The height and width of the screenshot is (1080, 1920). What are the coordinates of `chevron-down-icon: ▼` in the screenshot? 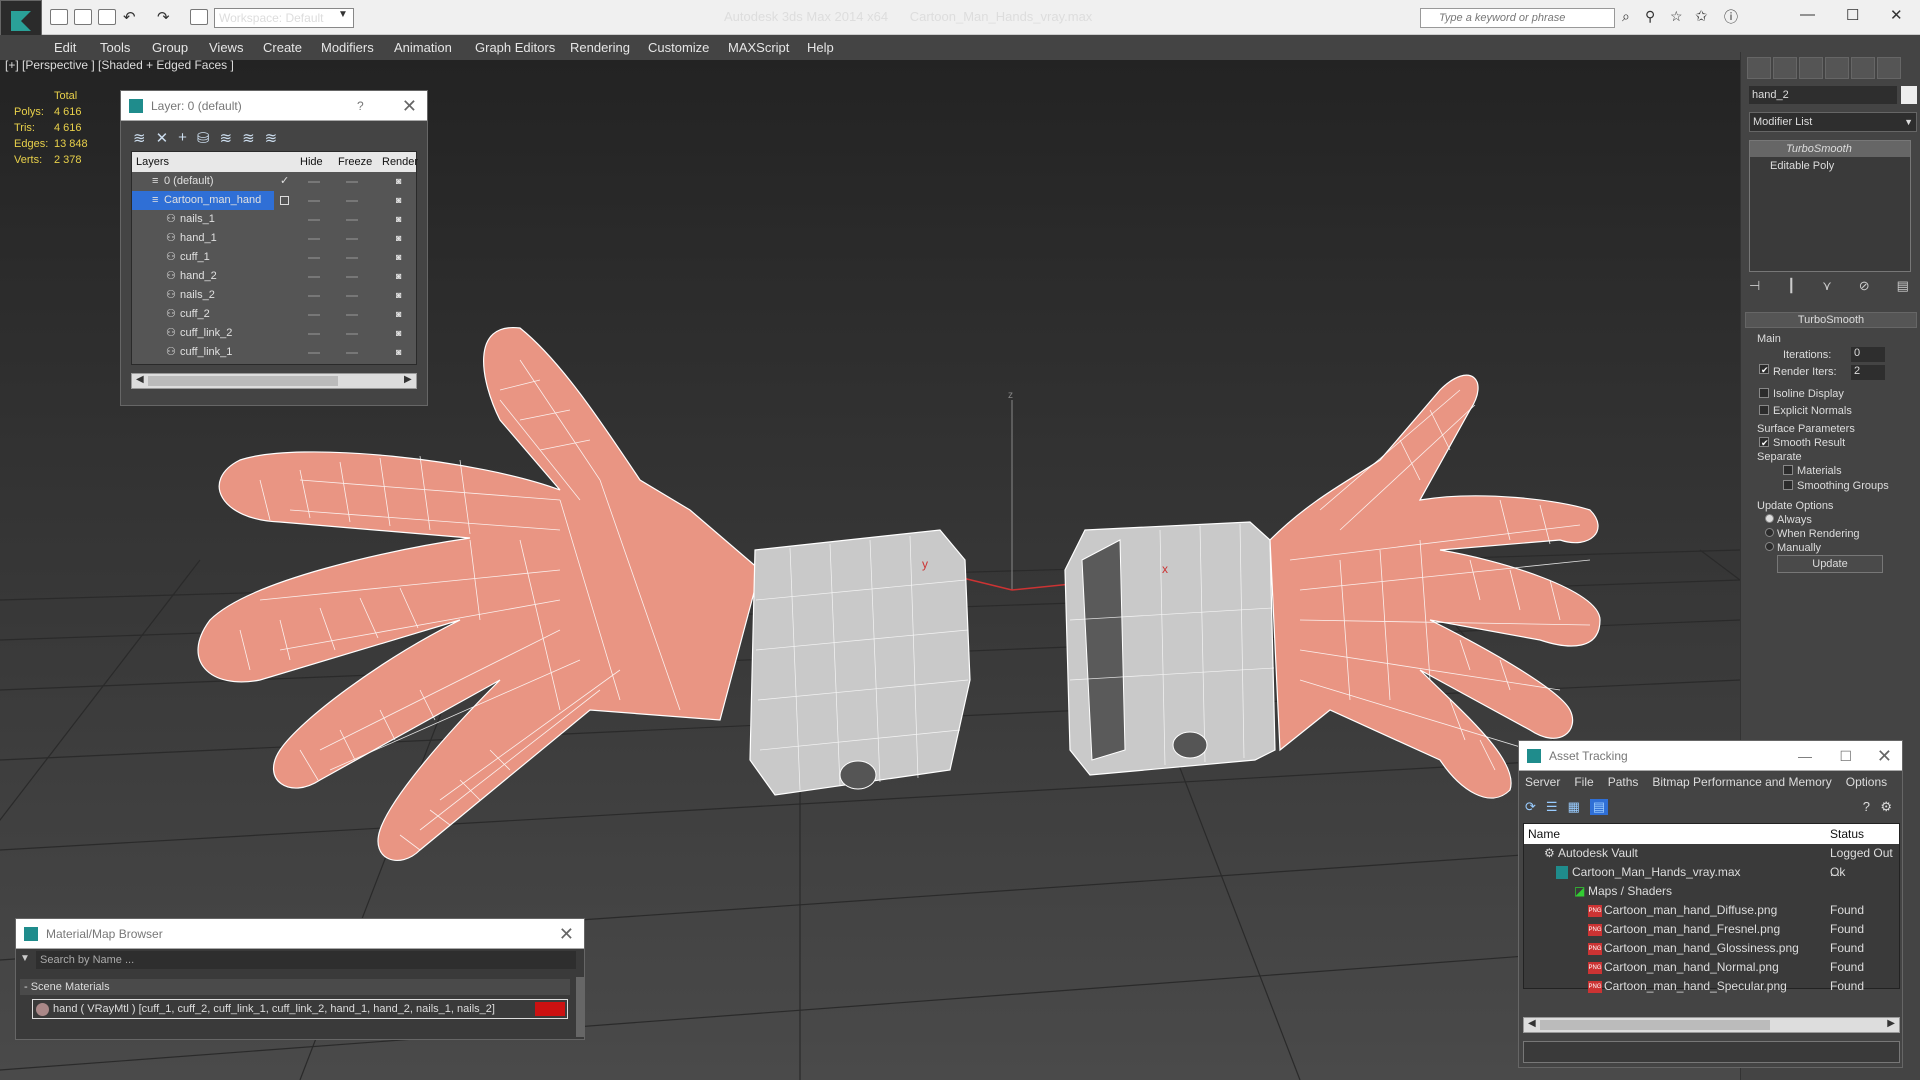 It's located at (1908, 122).